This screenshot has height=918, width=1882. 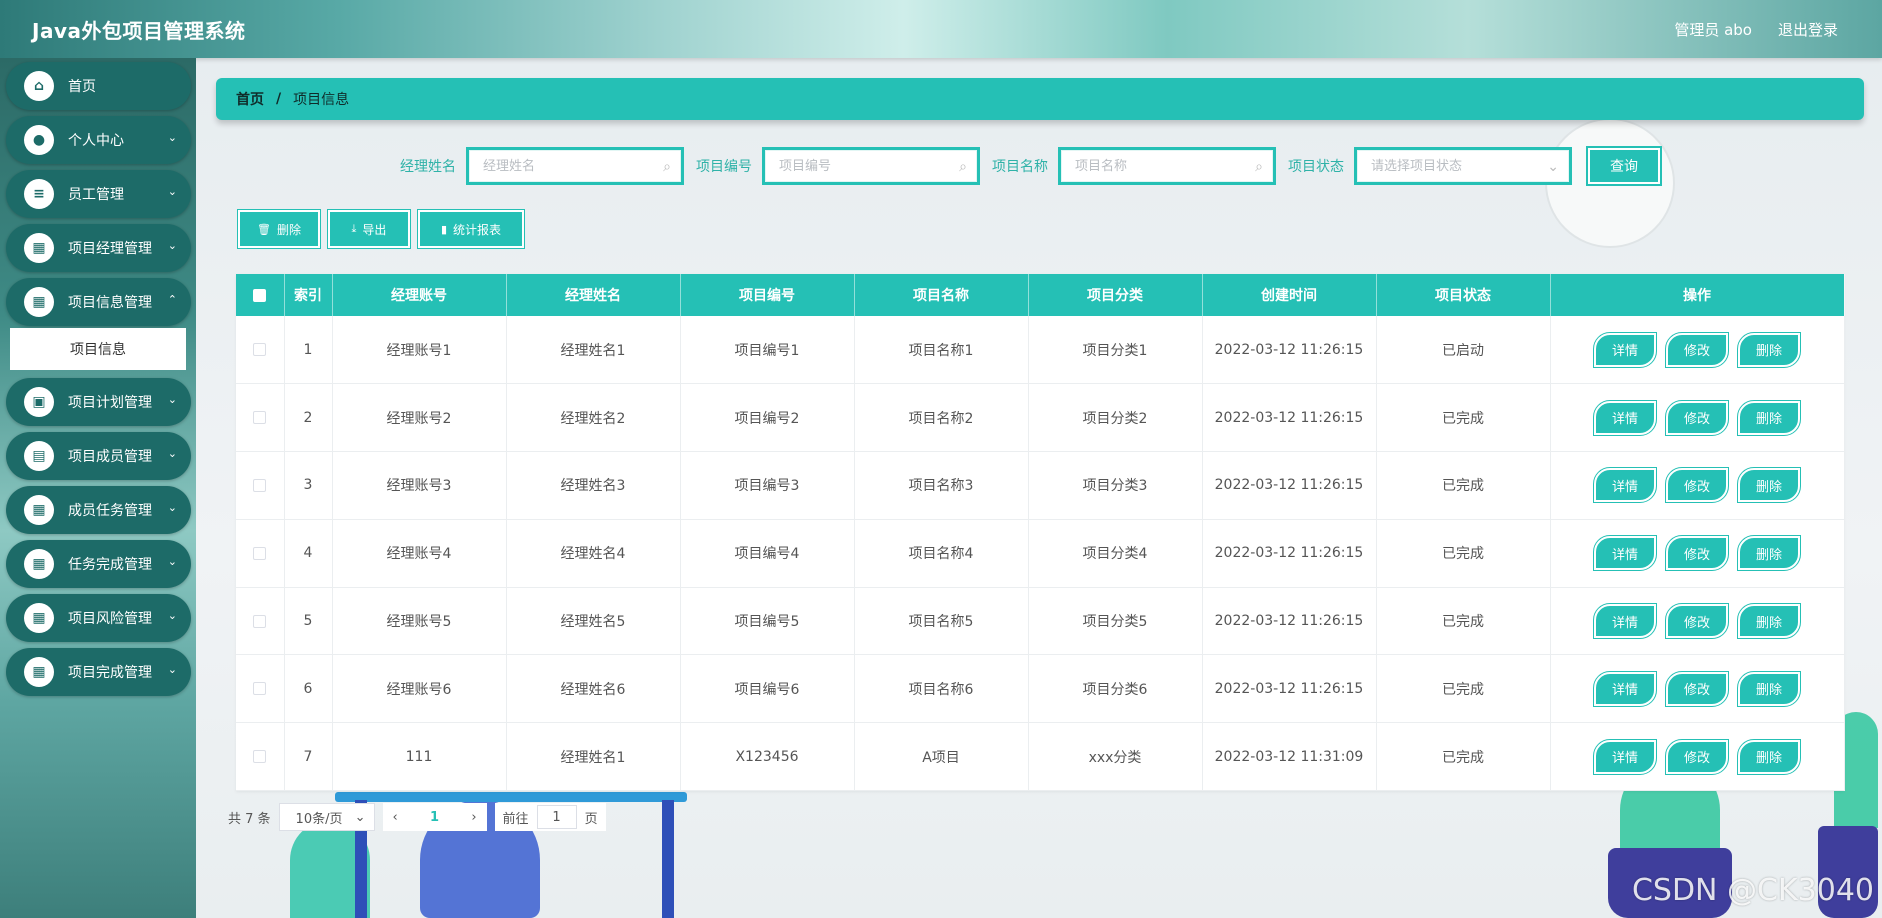 I want to click on cell-category: 项目分类1, so click(x=1115, y=350).